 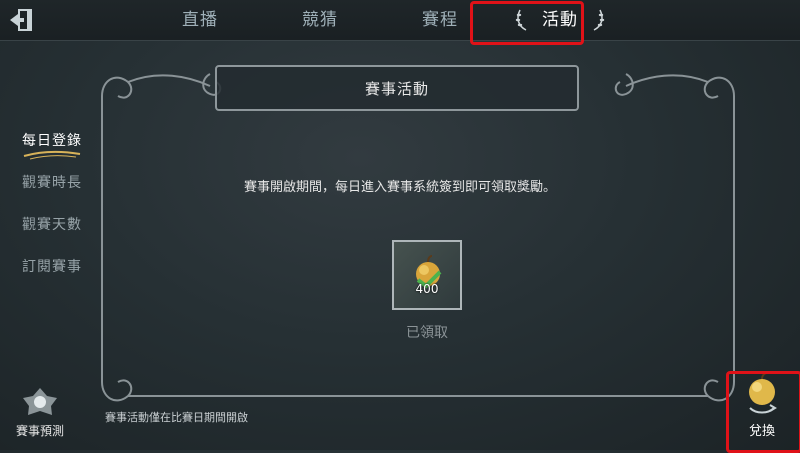 I want to click on laurel-right-icon, so click(x=599, y=20).